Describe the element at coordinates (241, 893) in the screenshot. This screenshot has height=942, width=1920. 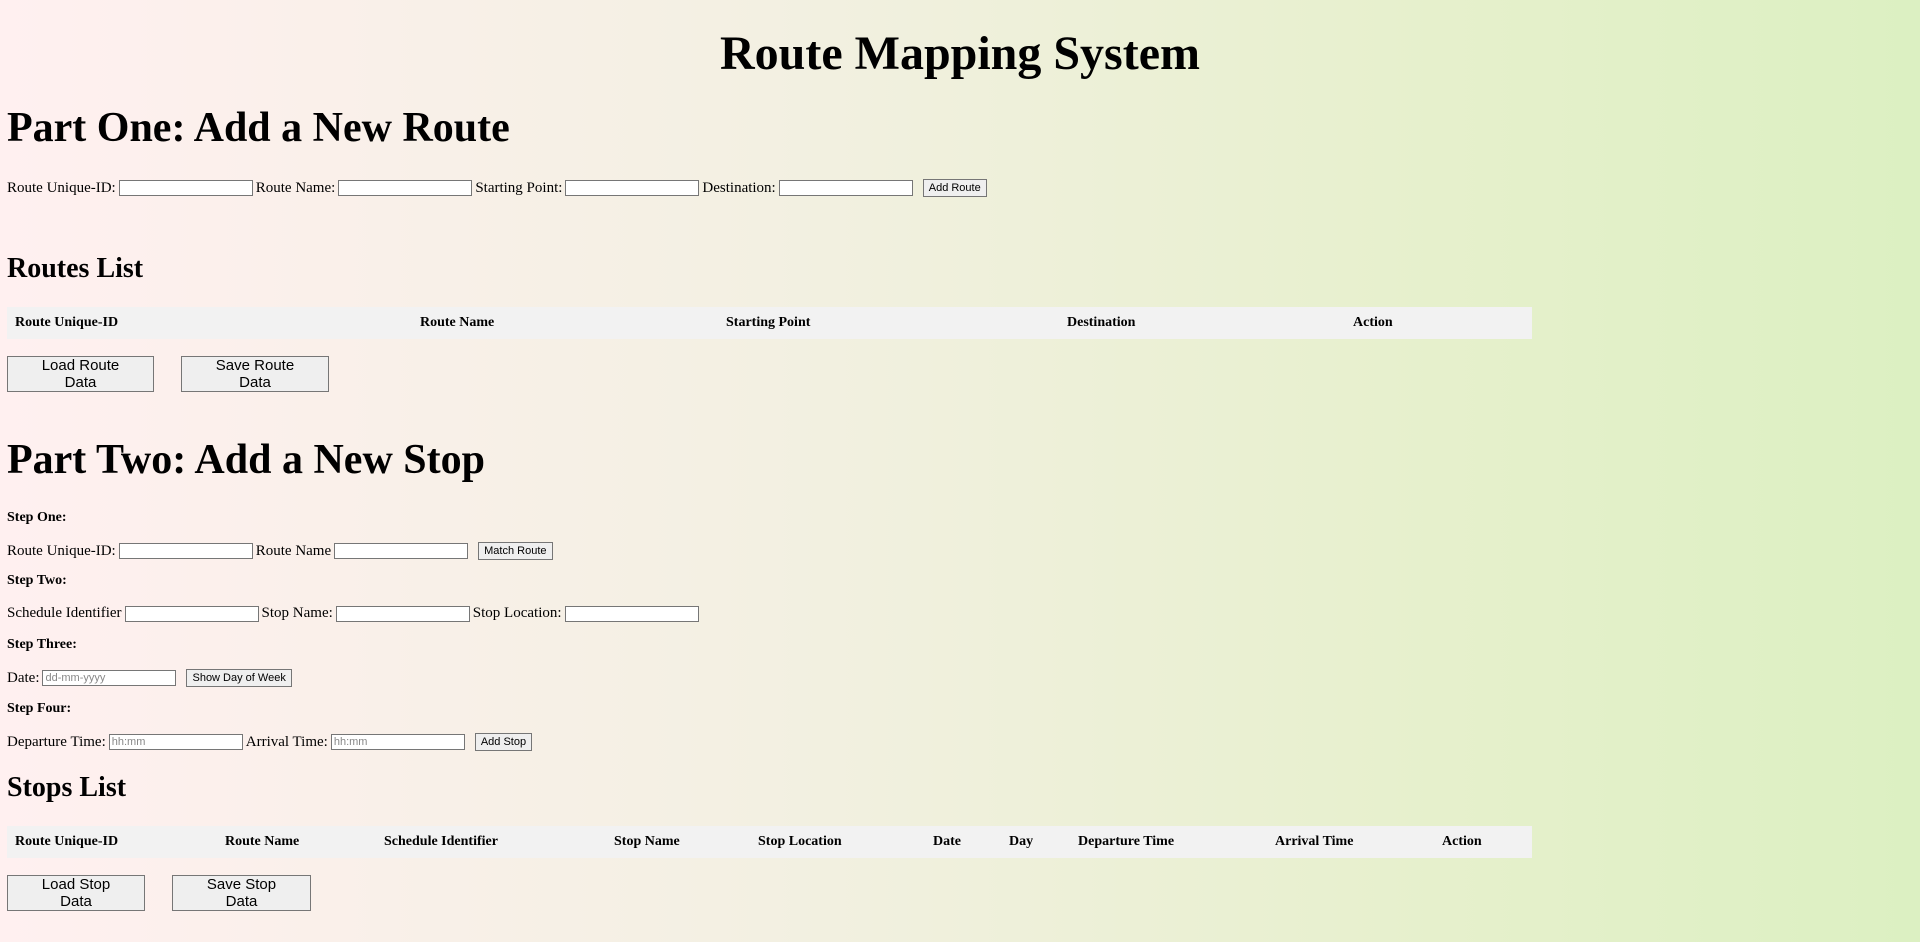
I see `save-stop-data-button: Save Stop Data` at that location.